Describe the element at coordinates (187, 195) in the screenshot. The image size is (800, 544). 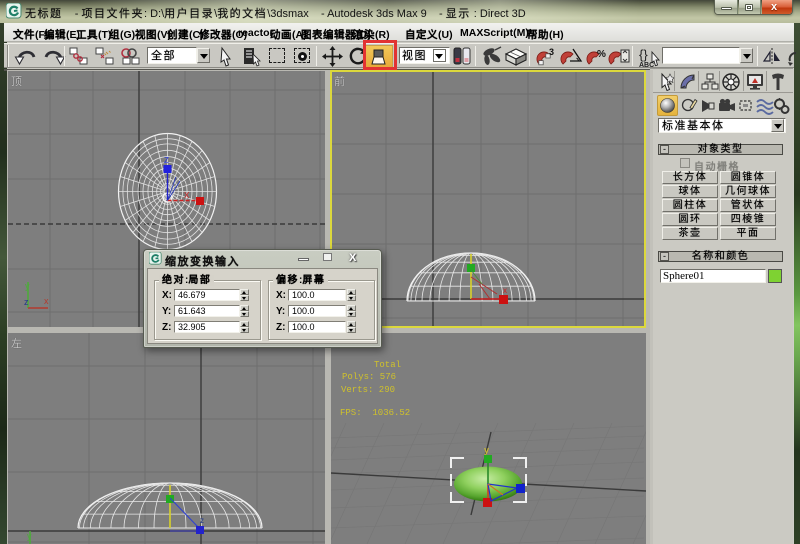
I see `svg-text: X` at that location.